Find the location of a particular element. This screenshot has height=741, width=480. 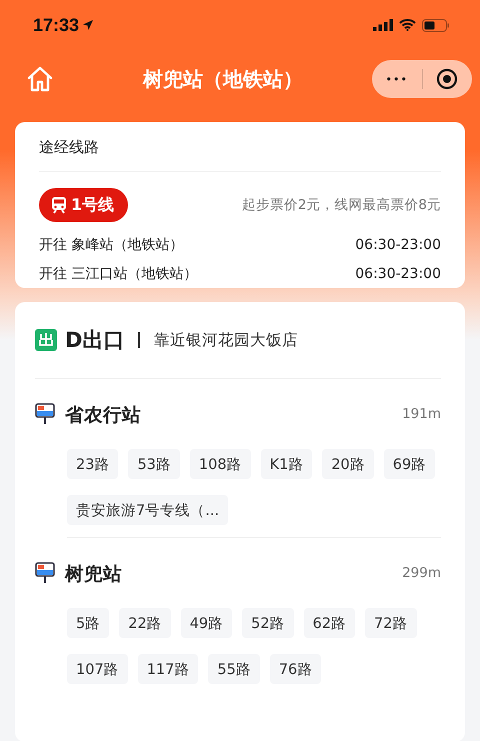

bus-route-chip: K1路 is located at coordinates (286, 464).